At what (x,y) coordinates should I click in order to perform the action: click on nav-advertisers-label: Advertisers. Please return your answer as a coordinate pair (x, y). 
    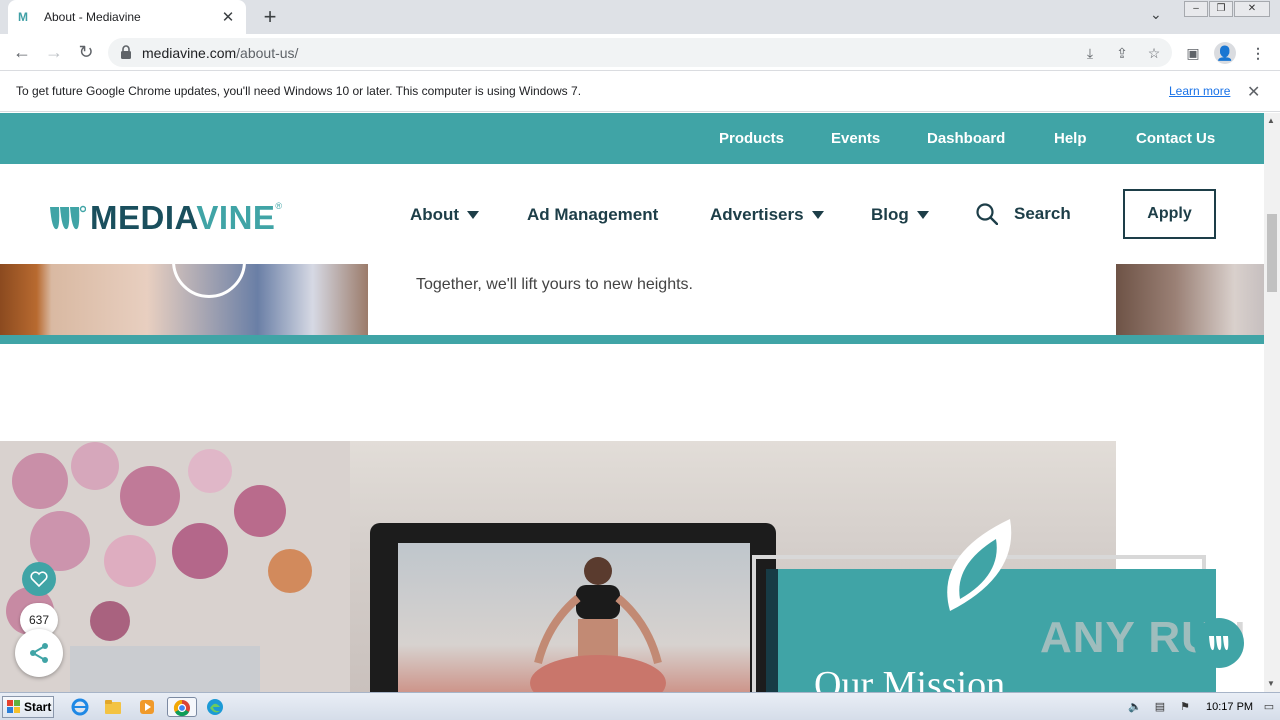
    Looking at the image, I should click on (757, 214).